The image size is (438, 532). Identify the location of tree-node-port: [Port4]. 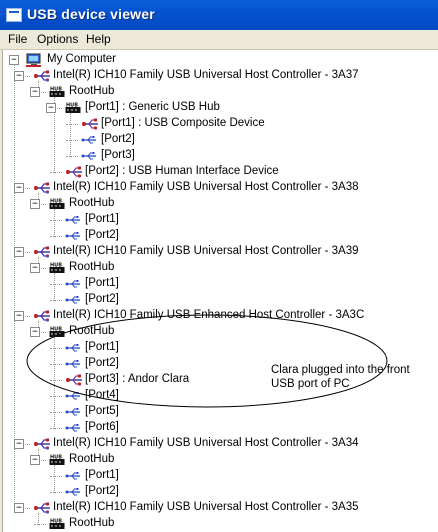
(220, 396).